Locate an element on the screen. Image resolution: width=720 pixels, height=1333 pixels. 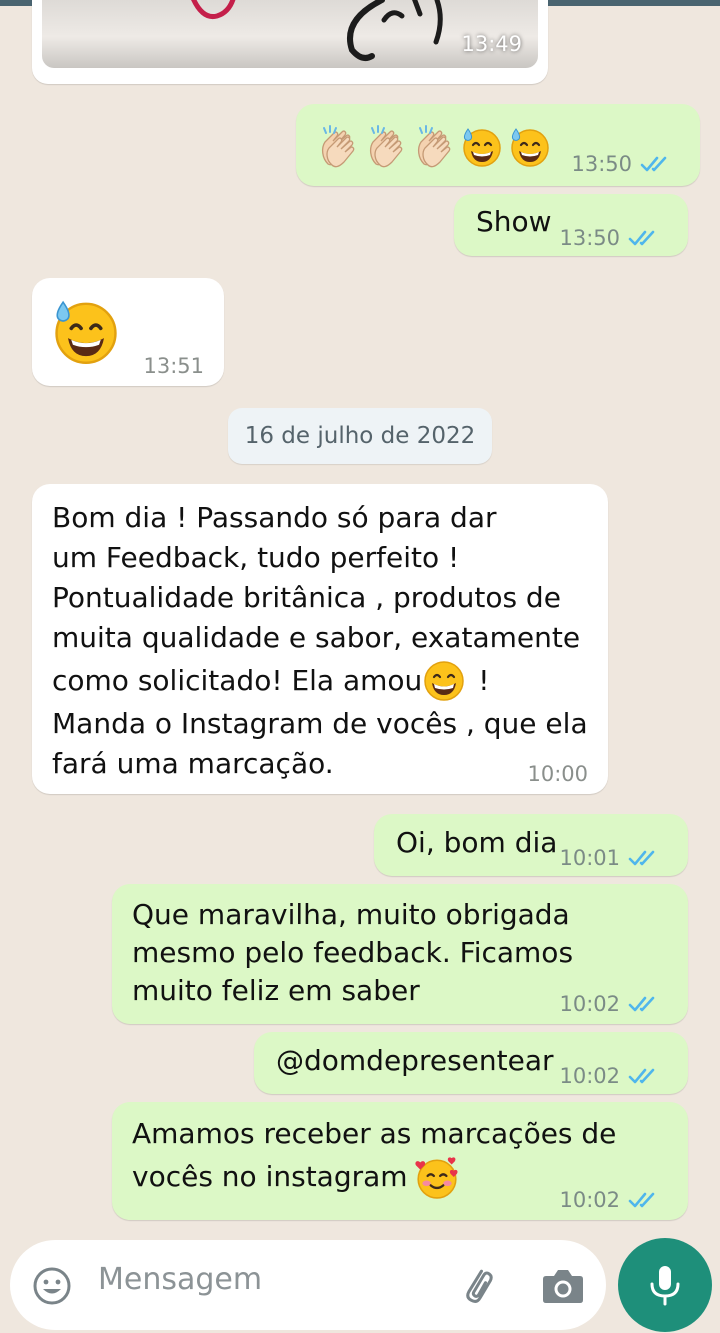
microphone-icon is located at coordinates (665, 1286).